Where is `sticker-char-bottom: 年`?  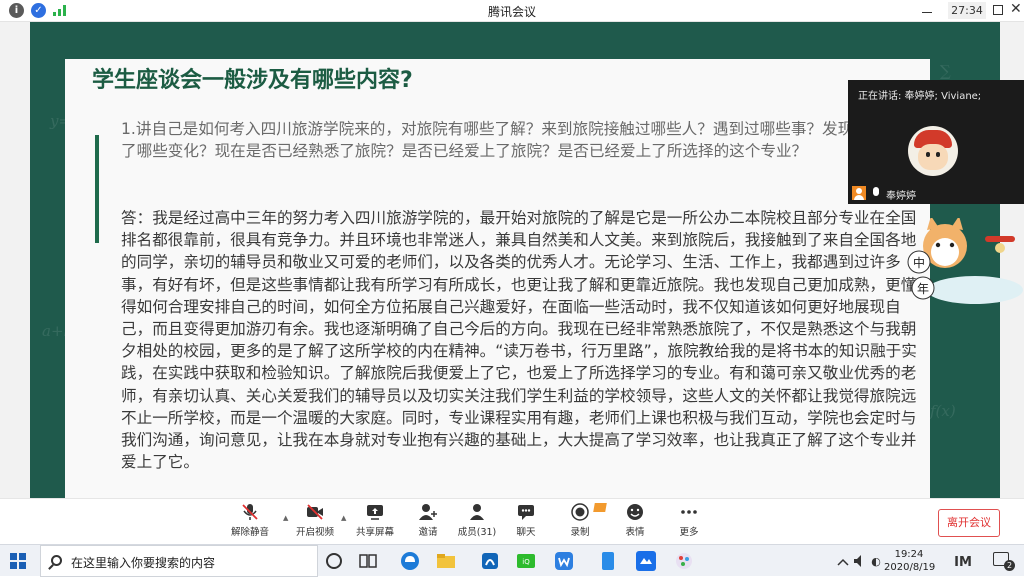
sticker-char-bottom: 年 is located at coordinates (923, 289).